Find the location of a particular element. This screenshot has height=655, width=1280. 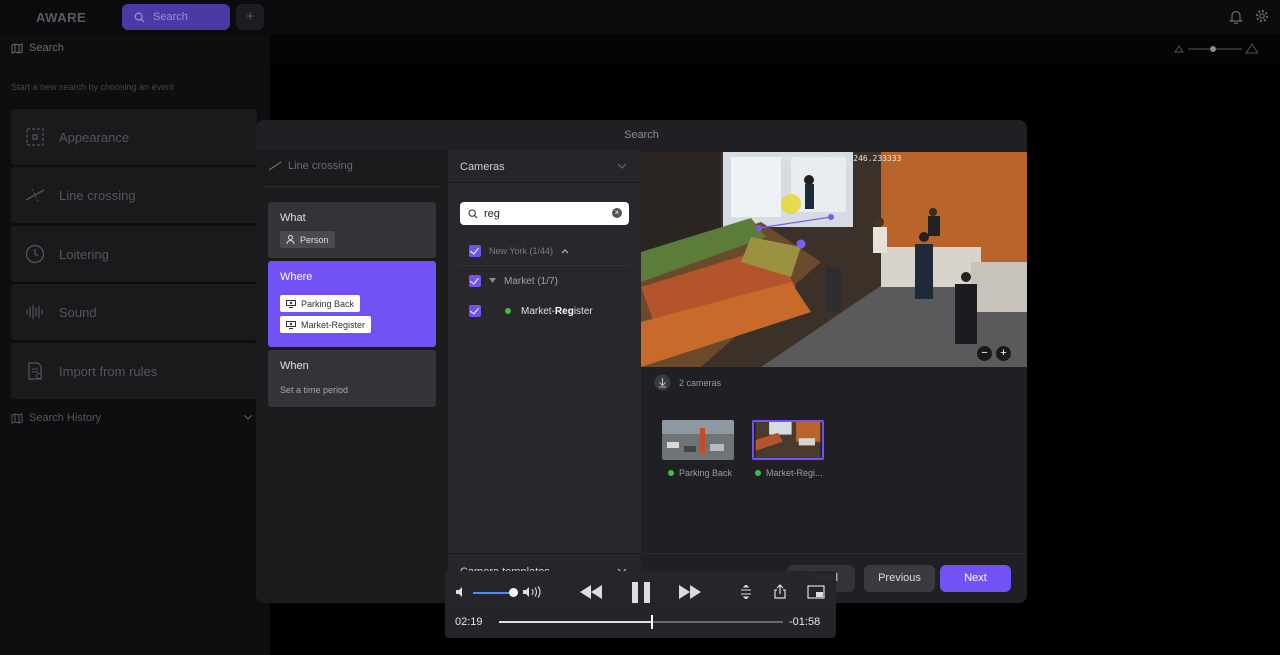

search-history-toggle: Search History is located at coordinates (134, 418).